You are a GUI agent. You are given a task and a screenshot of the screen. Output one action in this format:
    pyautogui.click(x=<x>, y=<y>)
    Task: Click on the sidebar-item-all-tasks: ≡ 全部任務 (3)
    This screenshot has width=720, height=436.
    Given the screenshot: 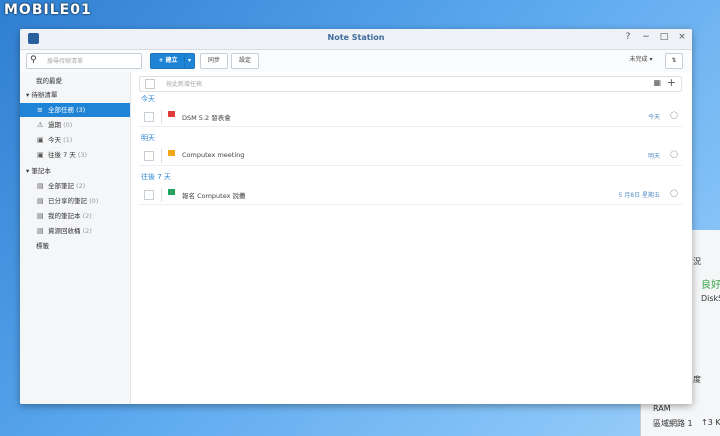 What is the action you would take?
    pyautogui.click(x=75, y=110)
    